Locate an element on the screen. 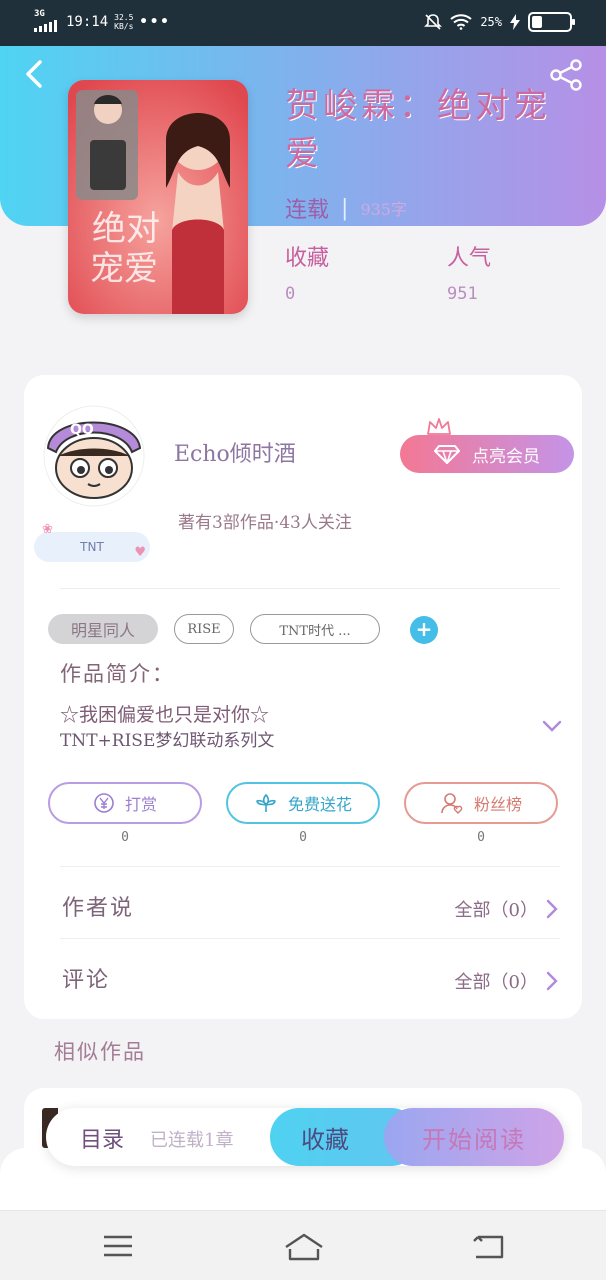 The image size is (606, 1280). mute-bell-icon is located at coordinates (433, 22).